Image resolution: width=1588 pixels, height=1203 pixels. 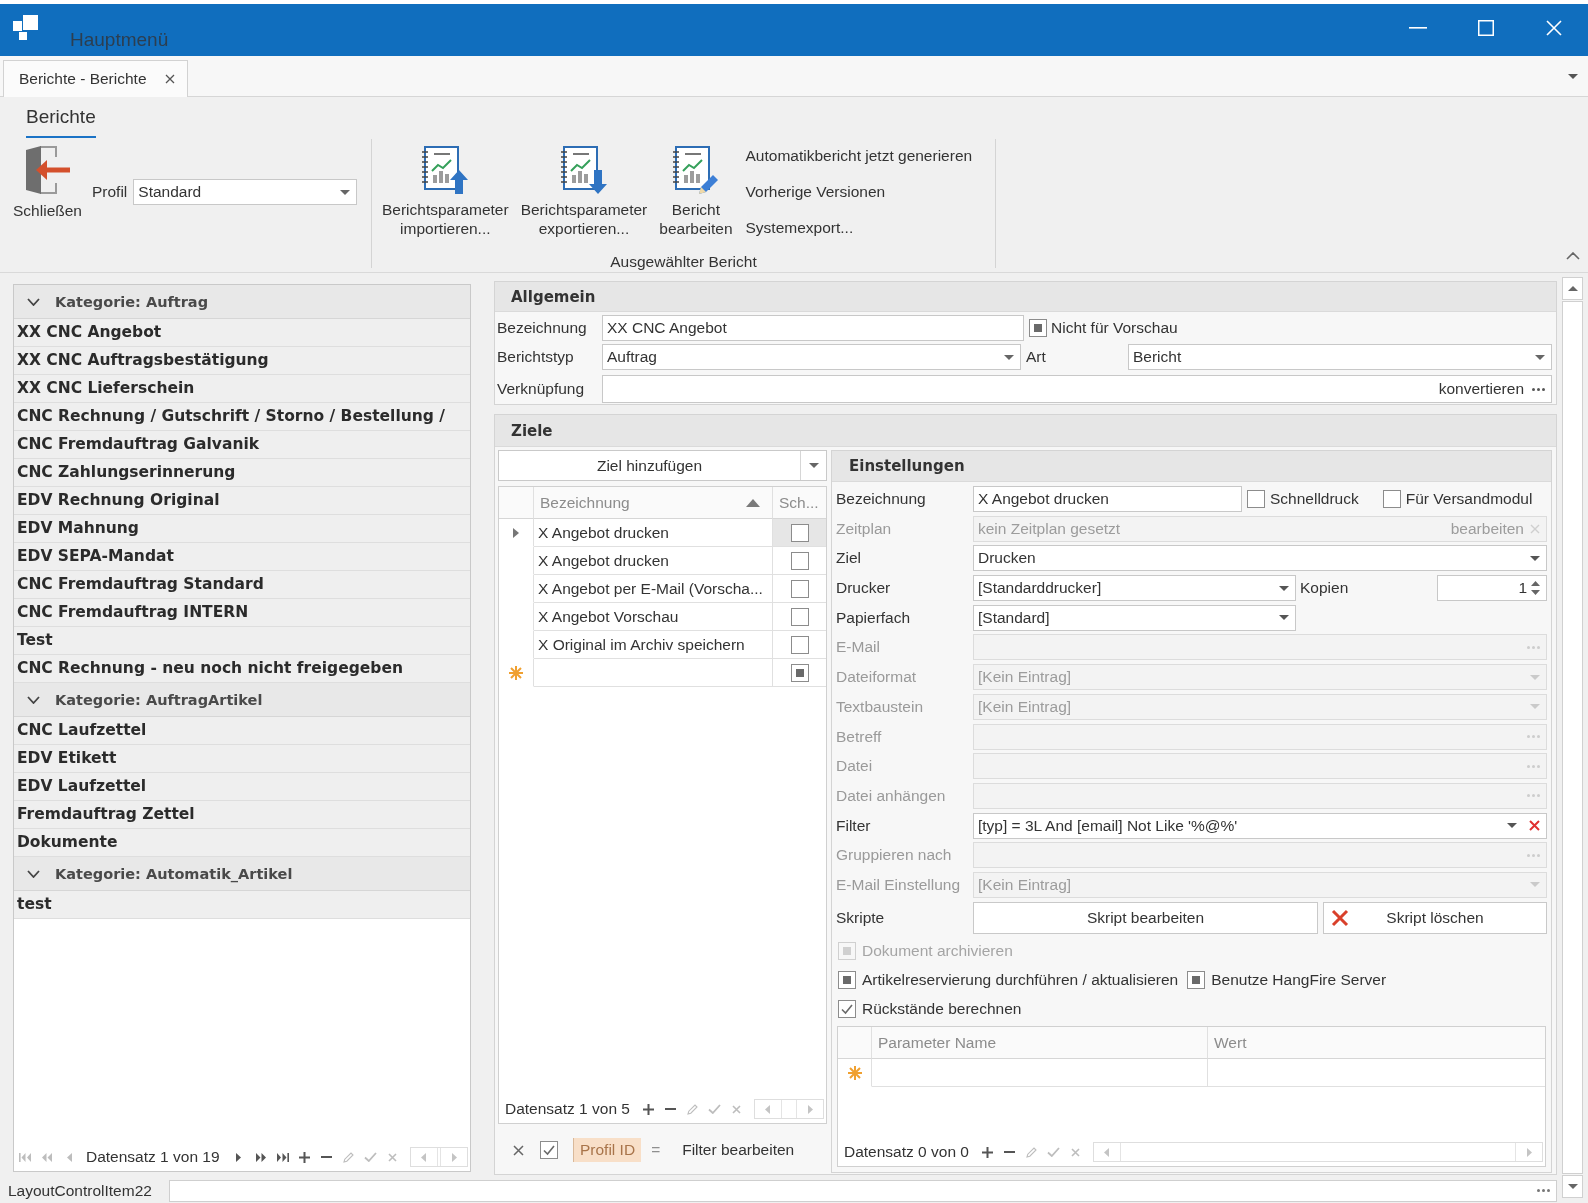 What do you see at coordinates (242, 445) in the screenshot?
I see `list-item: CNC Fremdauftrag Galvanik` at bounding box center [242, 445].